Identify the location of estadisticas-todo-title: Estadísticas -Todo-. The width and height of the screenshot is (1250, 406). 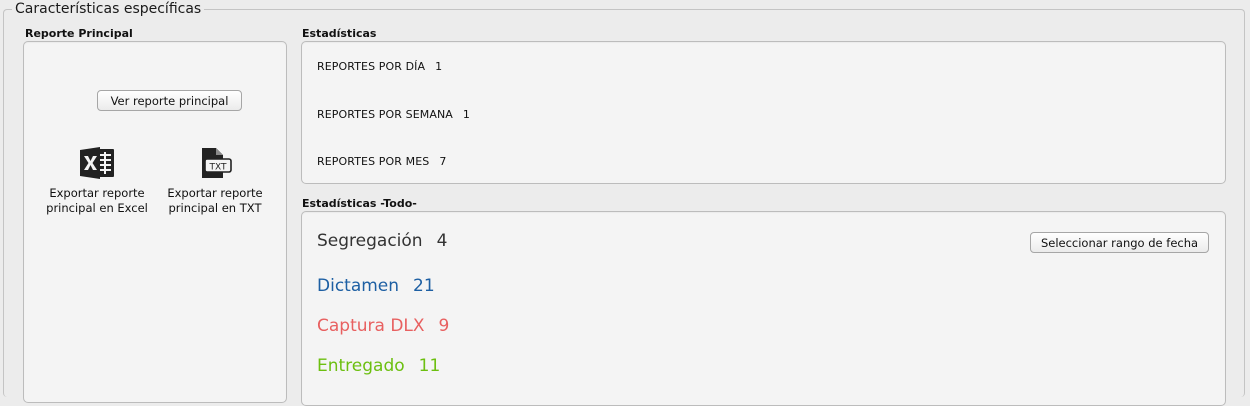
(359, 203).